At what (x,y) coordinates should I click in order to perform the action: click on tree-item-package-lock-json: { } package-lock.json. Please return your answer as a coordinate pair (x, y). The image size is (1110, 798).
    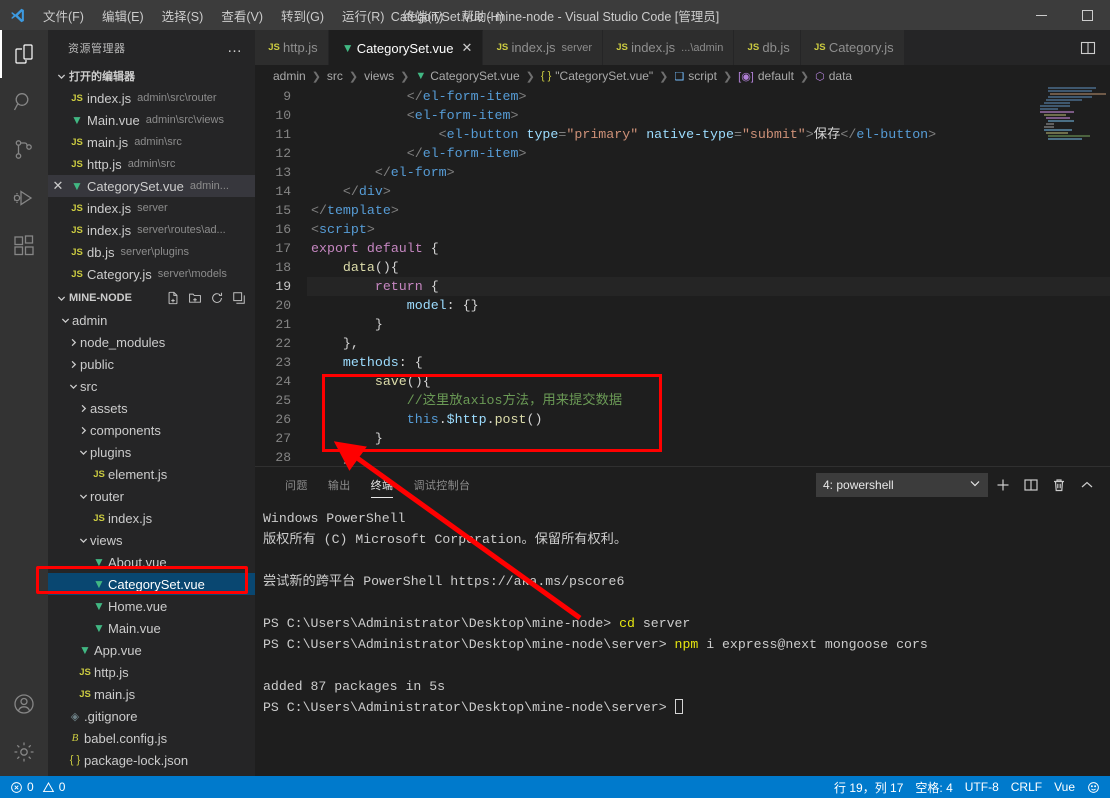
    Looking at the image, I should click on (151, 760).